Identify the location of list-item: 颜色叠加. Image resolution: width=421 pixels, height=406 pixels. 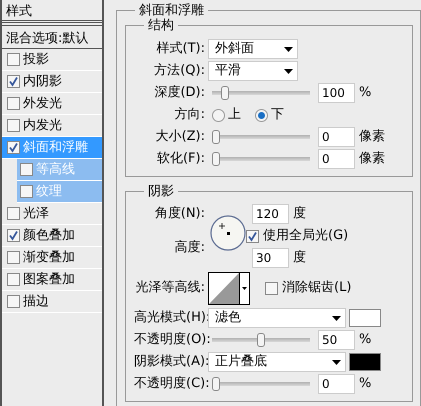
(52, 236).